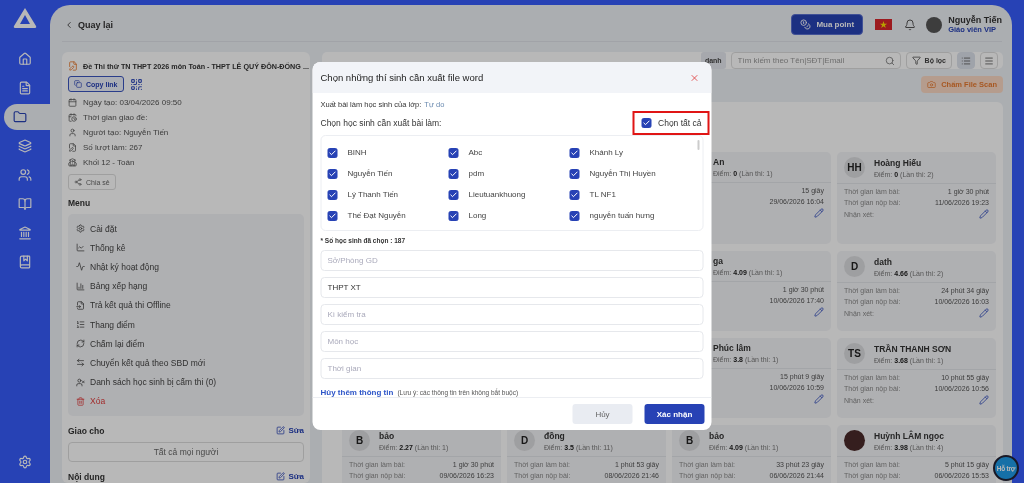 The height and width of the screenshot is (483, 1024). What do you see at coordinates (388, 173) in the screenshot?
I see `student-option: Nguyễn Tiến` at bounding box center [388, 173].